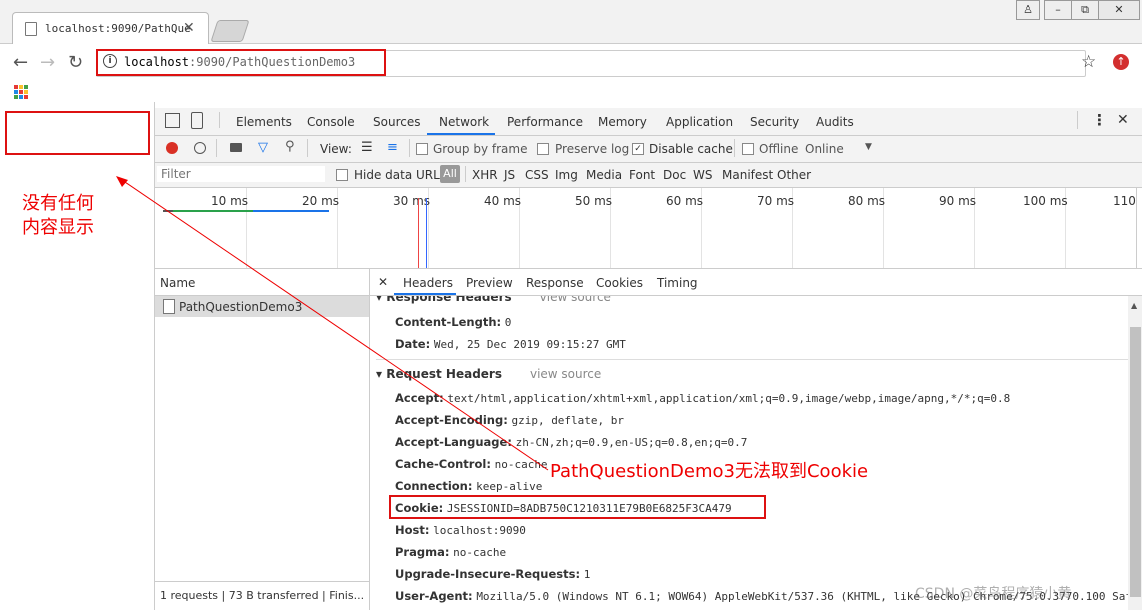 This screenshot has width=1142, height=611. What do you see at coordinates (263, 147) in the screenshot?
I see `filter-funnel-icon: ▽` at bounding box center [263, 147].